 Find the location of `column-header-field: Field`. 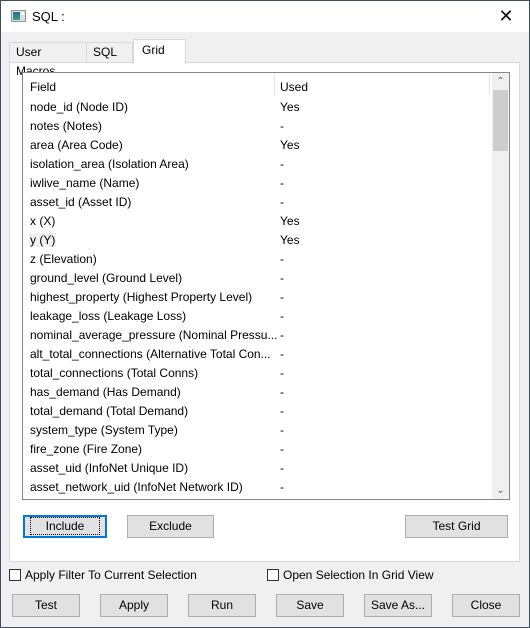

column-header-field: Field is located at coordinates (43, 87).